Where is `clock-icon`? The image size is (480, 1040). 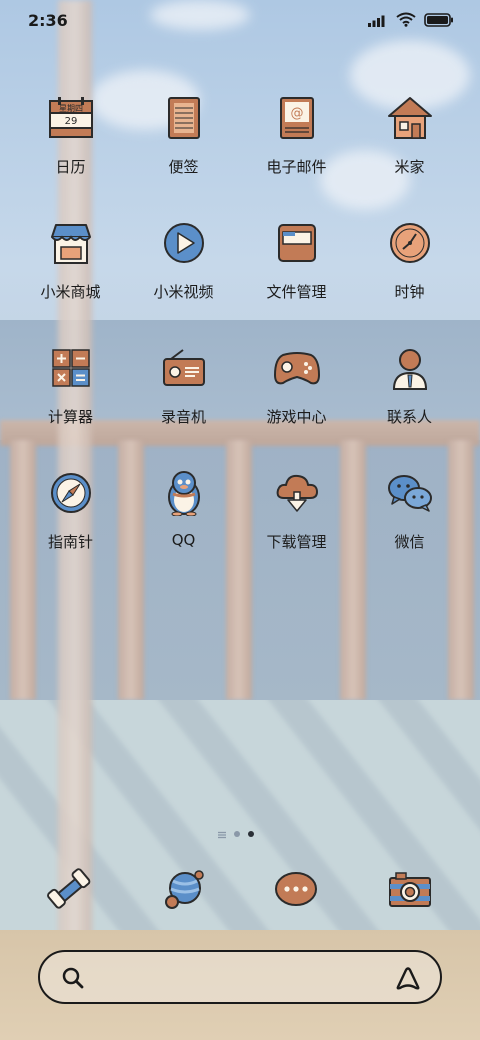
clock-icon is located at coordinates (410, 243).